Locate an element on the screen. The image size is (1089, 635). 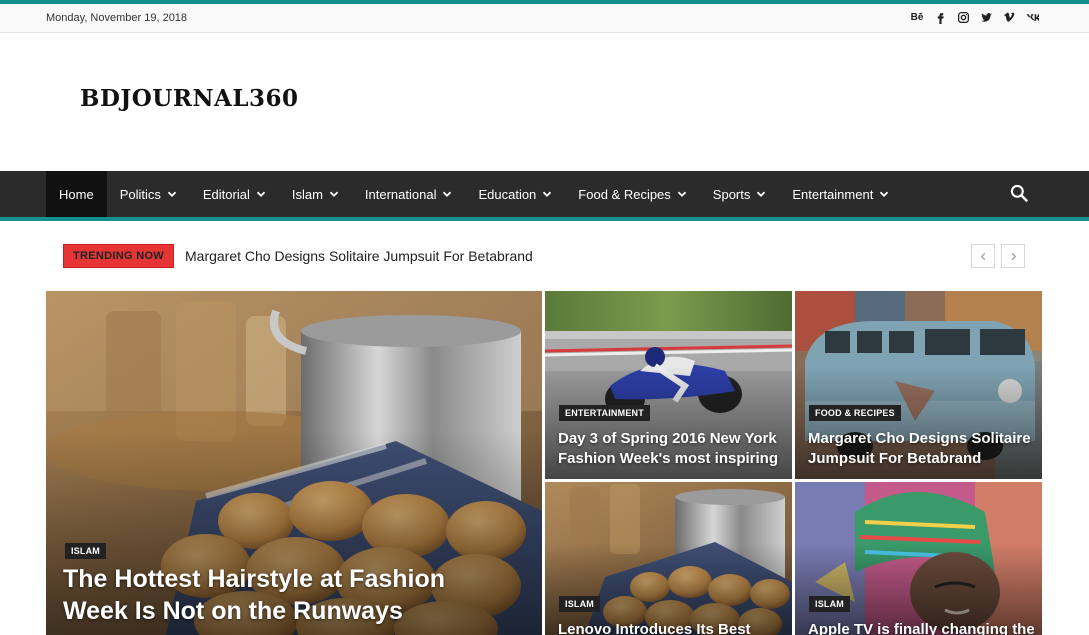
facebook-icon is located at coordinates (940, 17).